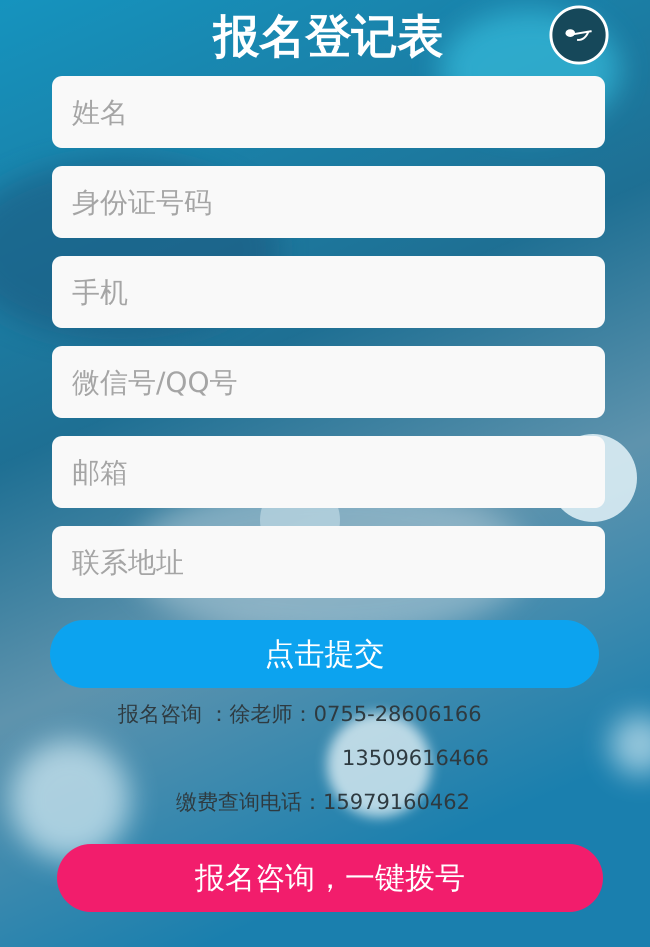  Describe the element at coordinates (328, 382) in the screenshot. I see `input-field: 微信号/QQ号` at that location.